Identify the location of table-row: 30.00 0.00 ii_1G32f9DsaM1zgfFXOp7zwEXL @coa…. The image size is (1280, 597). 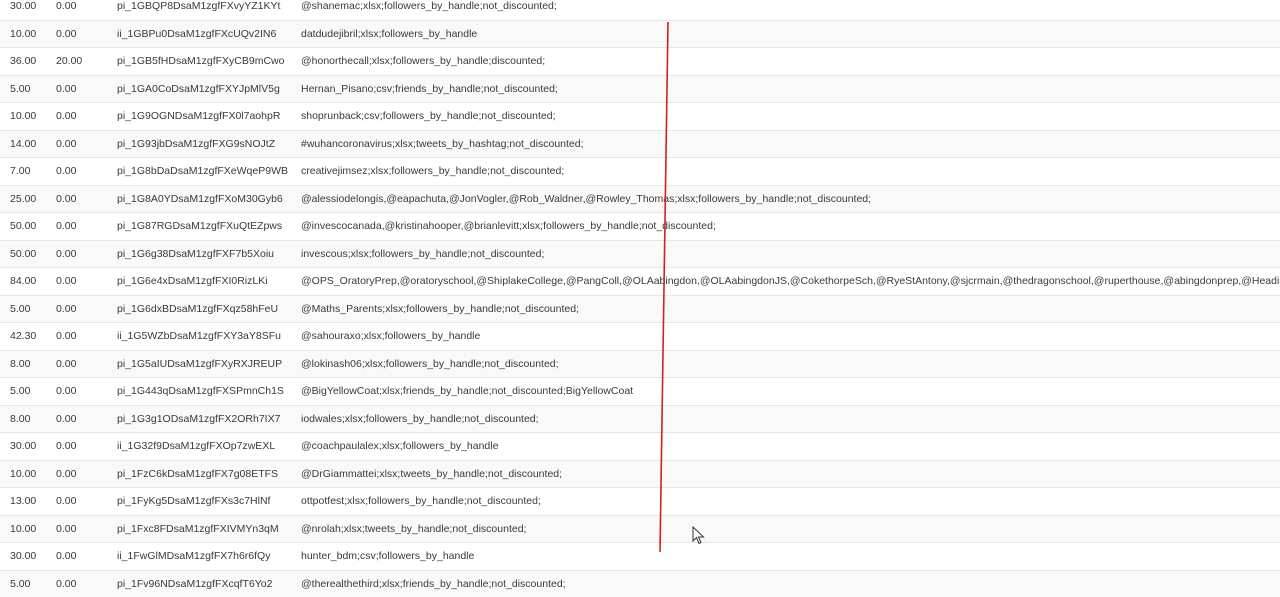
(640, 447).